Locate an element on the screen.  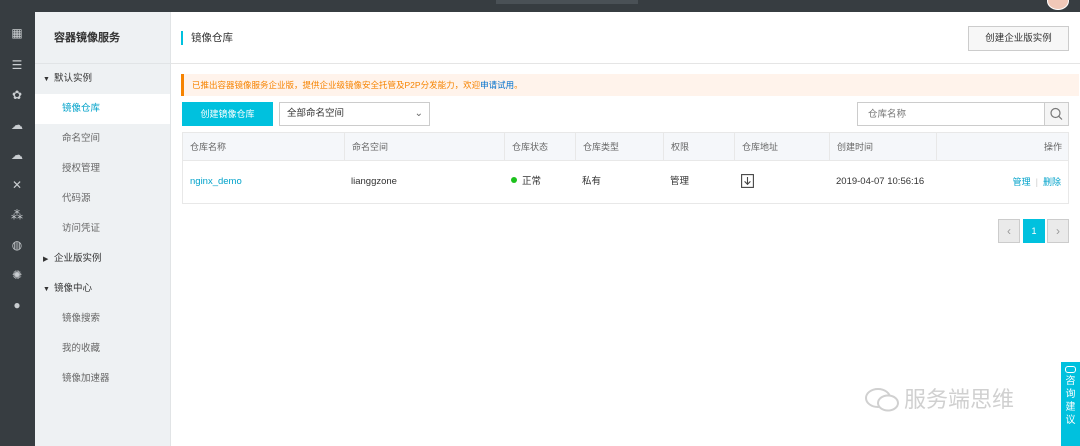
consult-feedback-button: 咨询 建议 is located at coordinates (1070, 404).